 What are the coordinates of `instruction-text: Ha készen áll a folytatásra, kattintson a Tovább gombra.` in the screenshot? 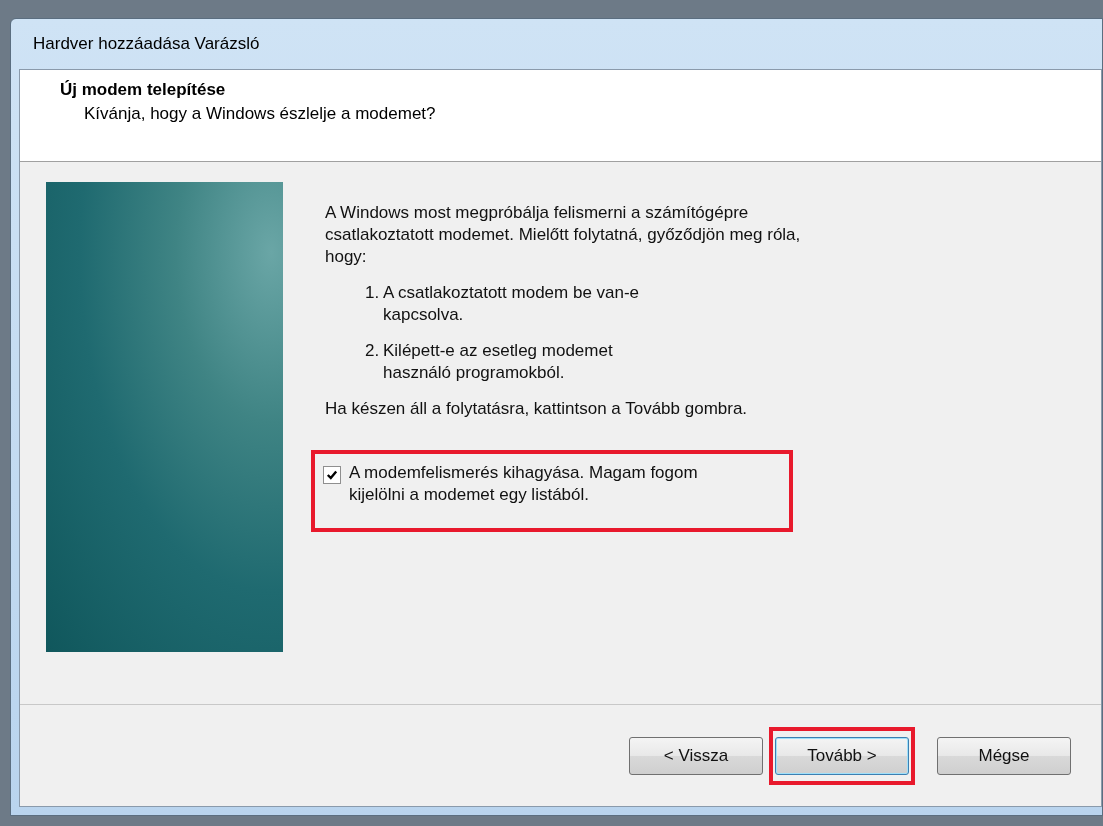 It's located at (537, 409).